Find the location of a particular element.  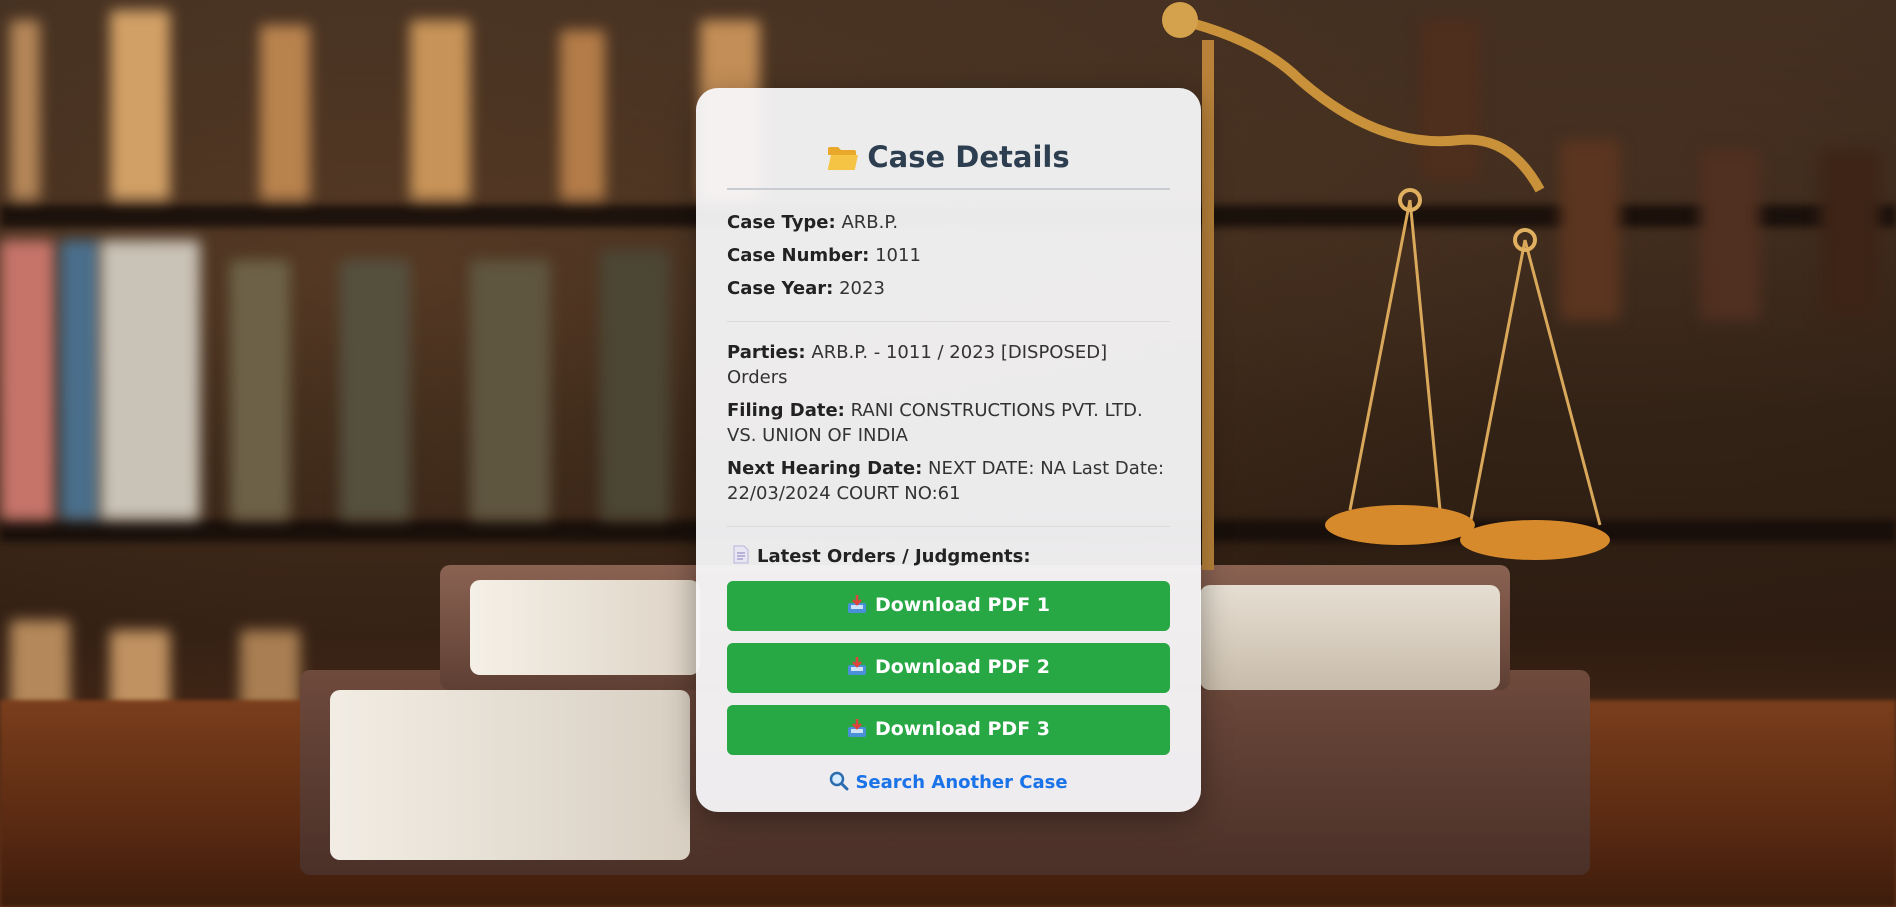

folder-icon is located at coordinates (843, 161).